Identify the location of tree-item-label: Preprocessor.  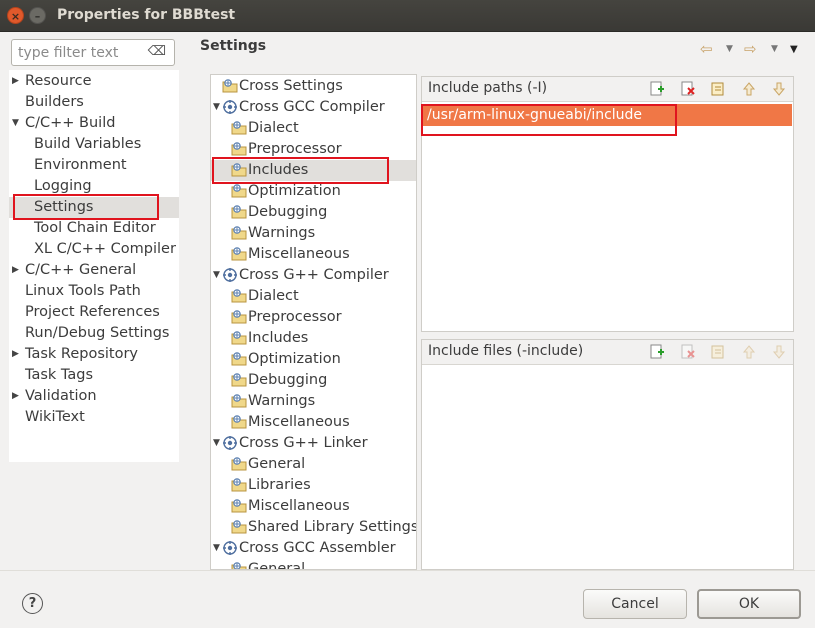
(295, 317).